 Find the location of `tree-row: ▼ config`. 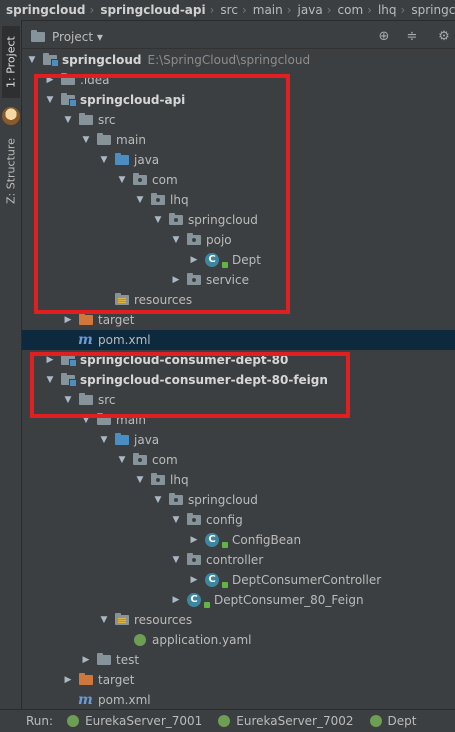

tree-row: ▼ config is located at coordinates (238, 520).